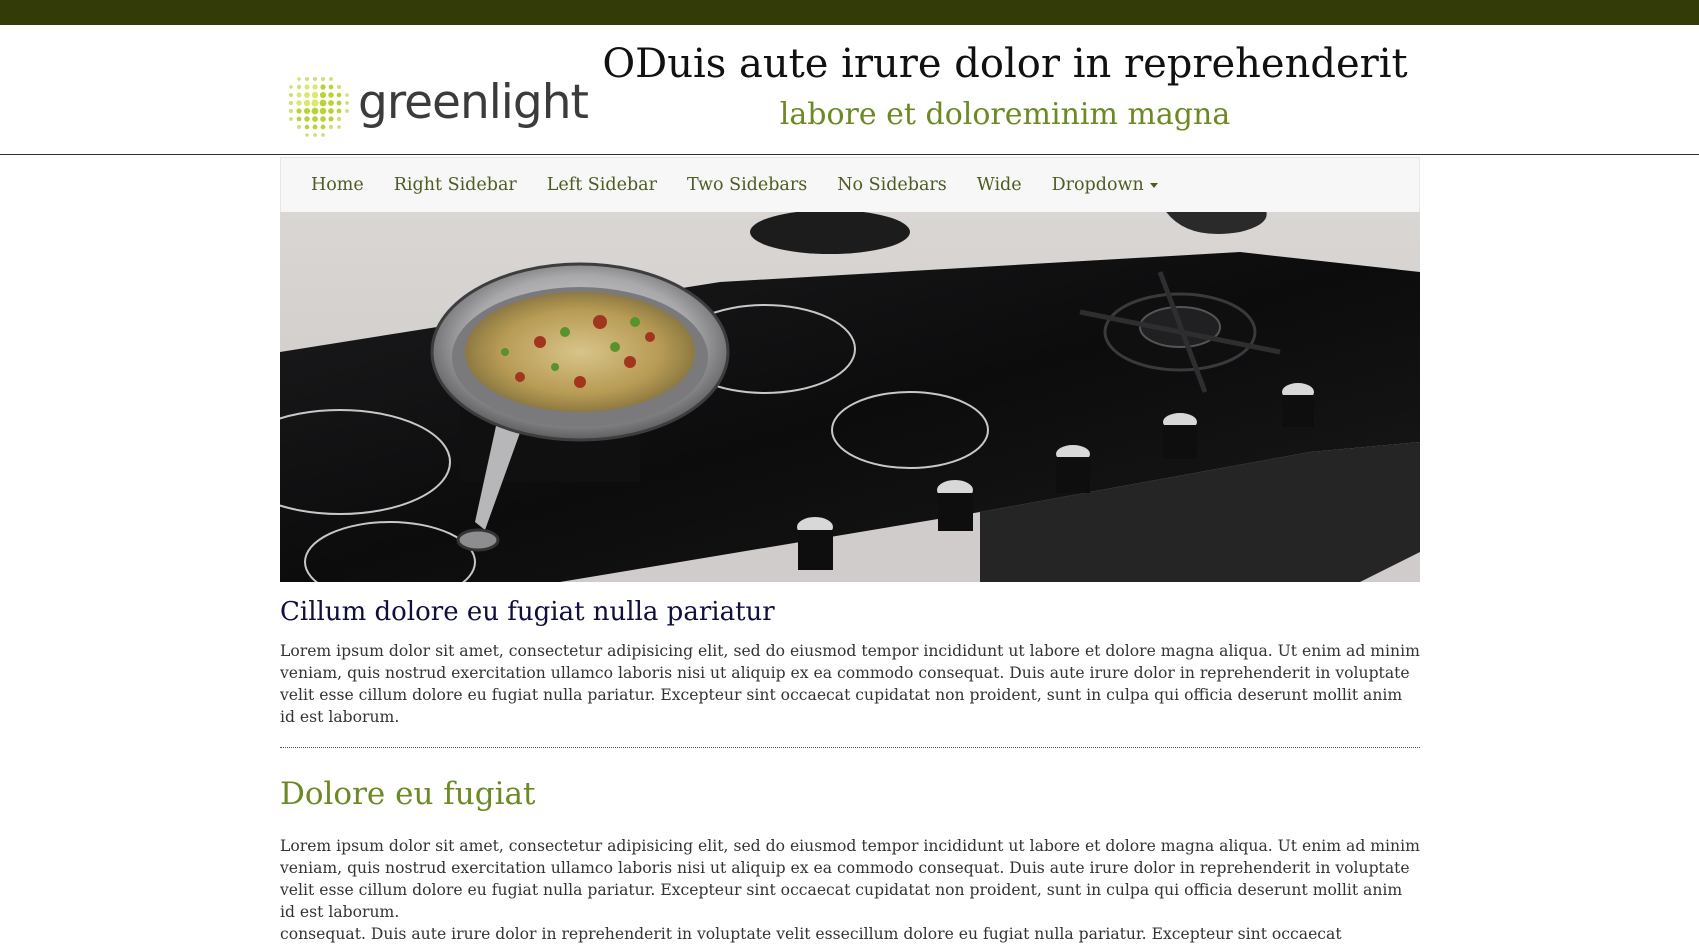 This screenshot has width=1699, height=948. What do you see at coordinates (602, 185) in the screenshot?
I see `nav-left-sidebar: Left Sidebar` at bounding box center [602, 185].